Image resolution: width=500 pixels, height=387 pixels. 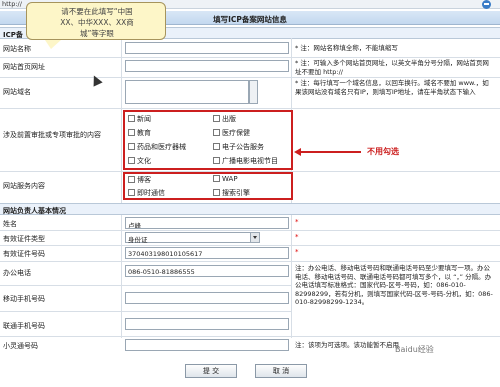 What do you see at coordinates (24, 299) in the screenshot?
I see `mobile-label: 移动手机号码` at bounding box center [24, 299].